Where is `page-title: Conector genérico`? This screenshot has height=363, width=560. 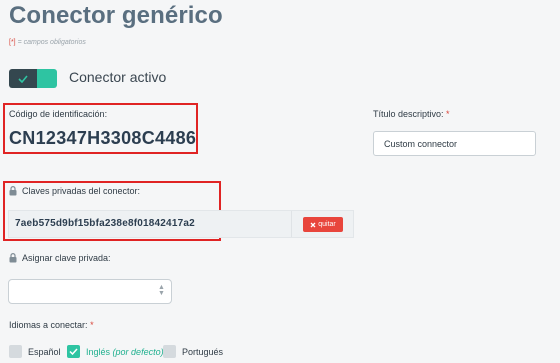
page-title: Conector genérico is located at coordinates (116, 15).